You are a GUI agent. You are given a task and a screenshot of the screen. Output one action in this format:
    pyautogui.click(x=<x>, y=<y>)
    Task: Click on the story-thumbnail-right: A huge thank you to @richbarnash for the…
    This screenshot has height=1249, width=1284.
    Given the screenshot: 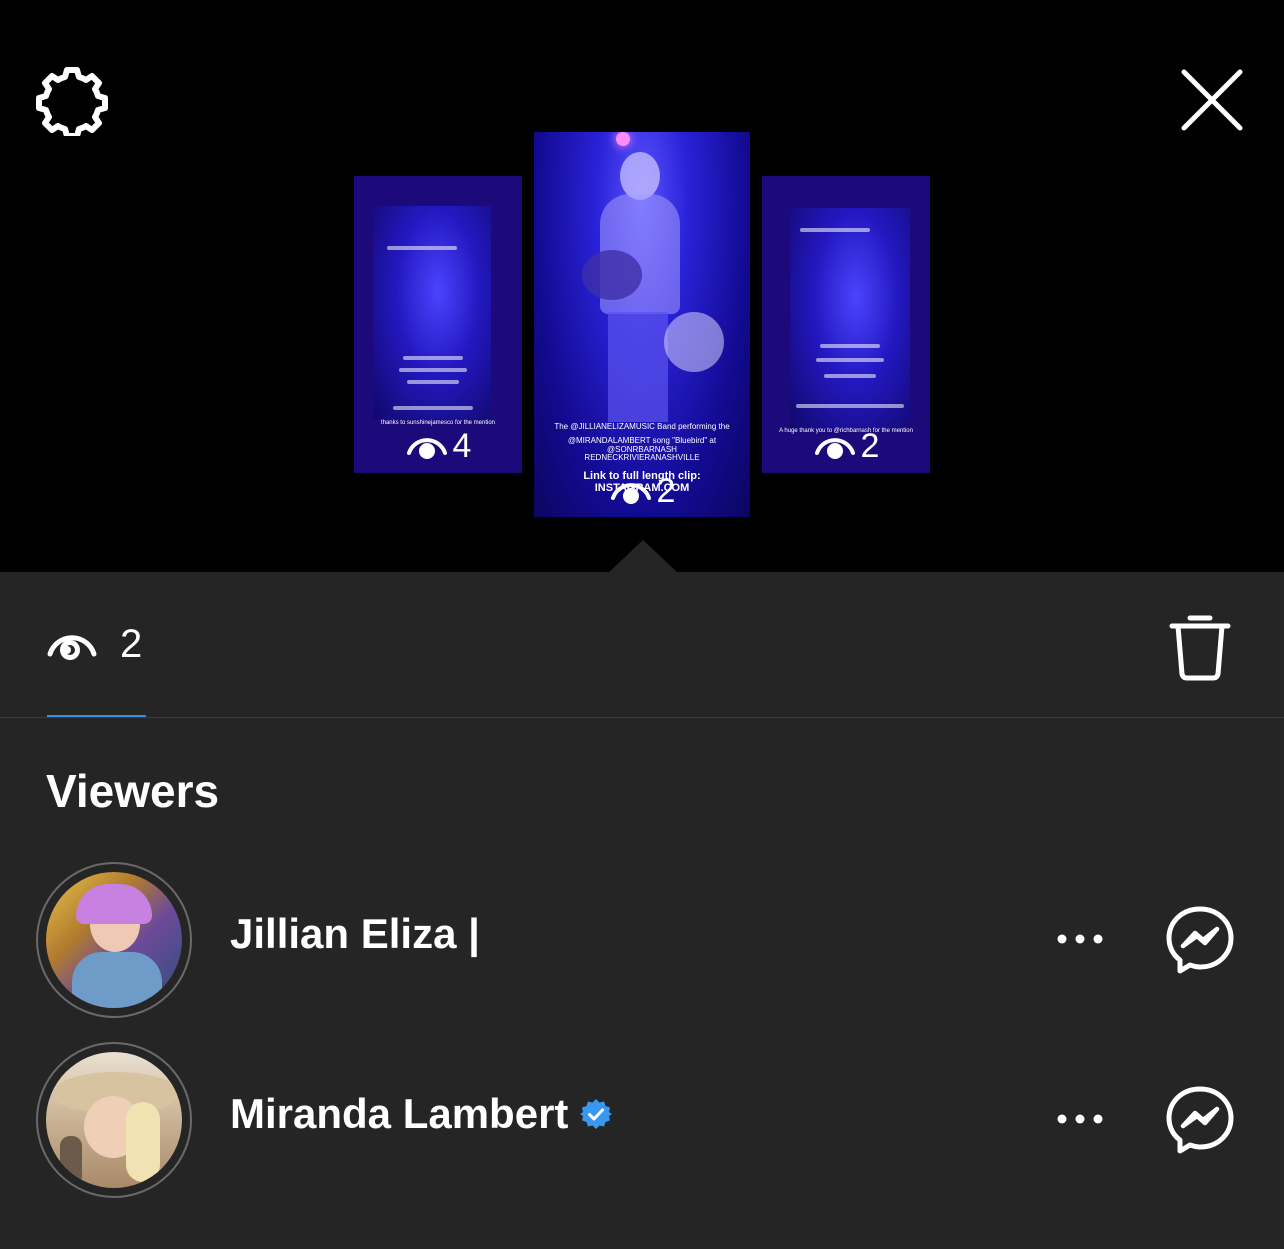 What is the action you would take?
    pyautogui.click(x=846, y=324)
    